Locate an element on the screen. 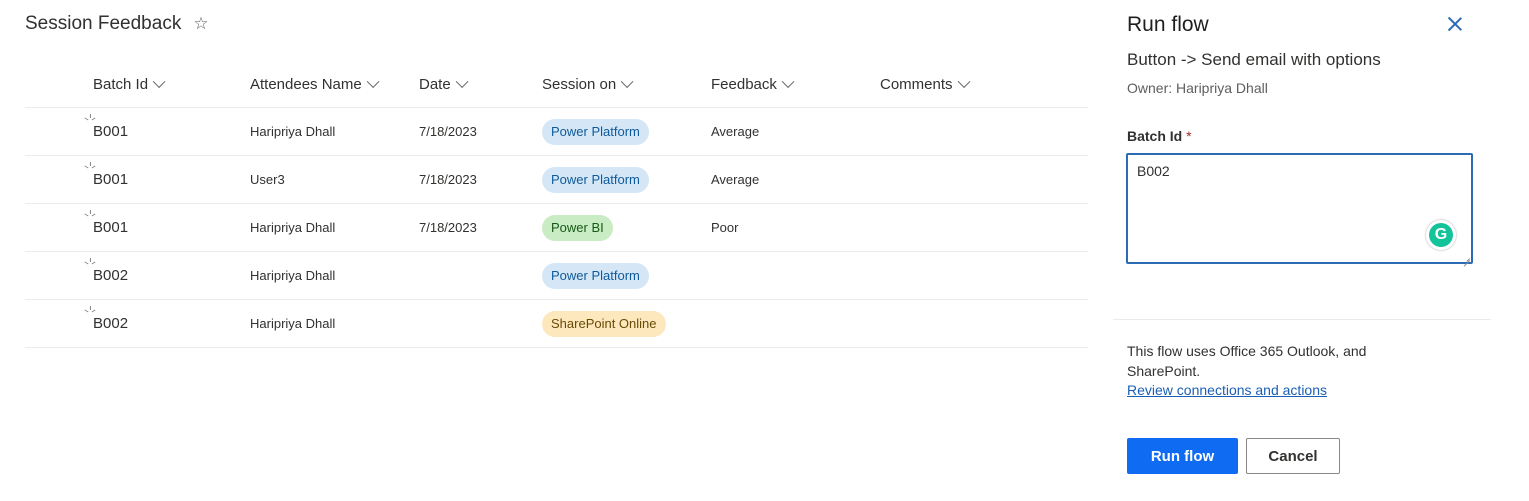  page-title-bar: Session Feedback ☆ is located at coordinates (117, 24).